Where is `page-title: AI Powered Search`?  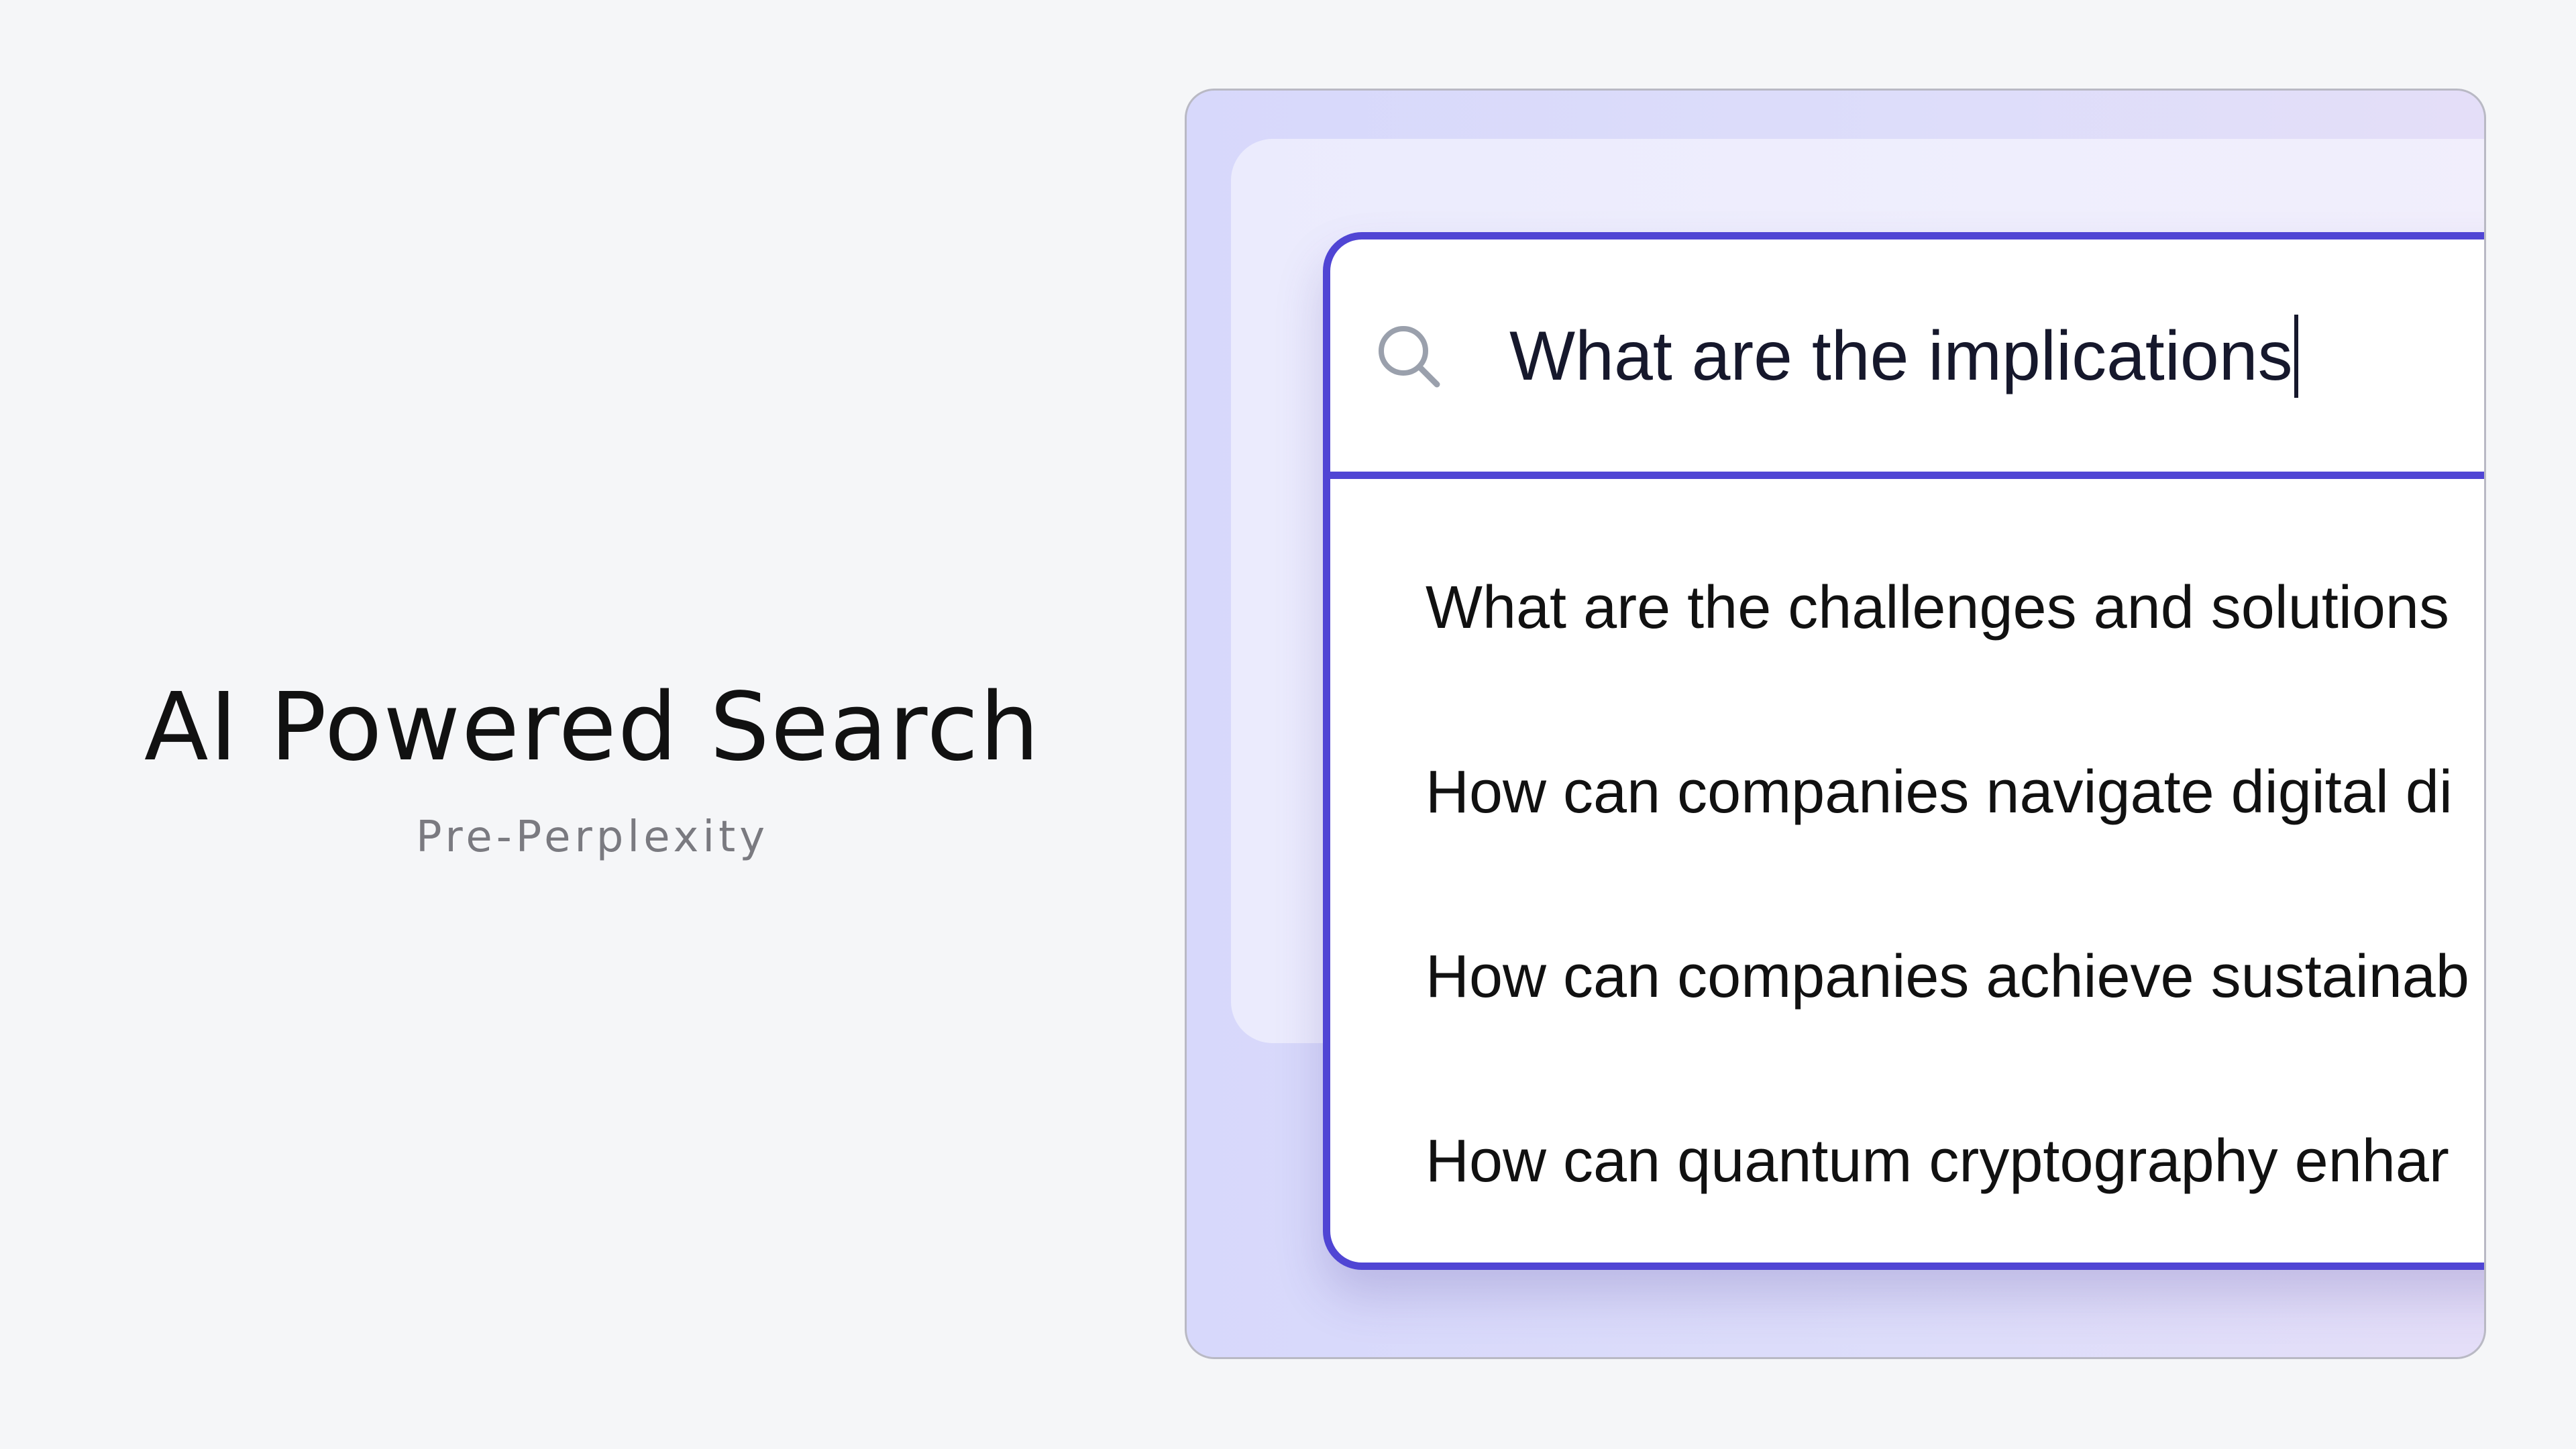 page-title: AI Powered Search is located at coordinates (592, 727).